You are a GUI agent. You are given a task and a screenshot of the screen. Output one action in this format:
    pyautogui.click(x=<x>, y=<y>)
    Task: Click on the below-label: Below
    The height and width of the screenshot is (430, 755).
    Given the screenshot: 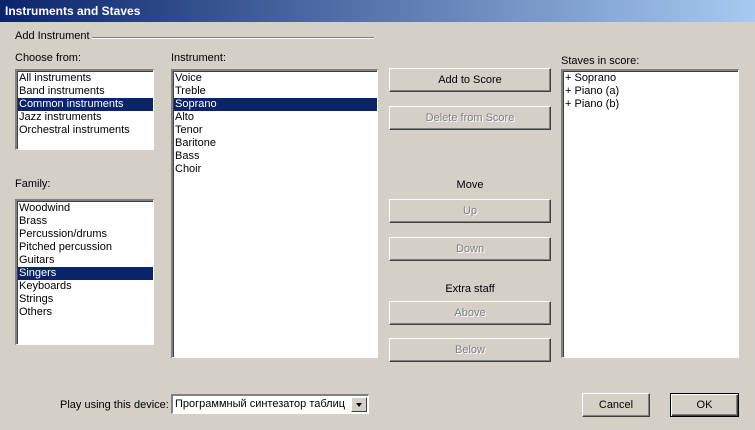 What is the action you would take?
    pyautogui.click(x=470, y=350)
    